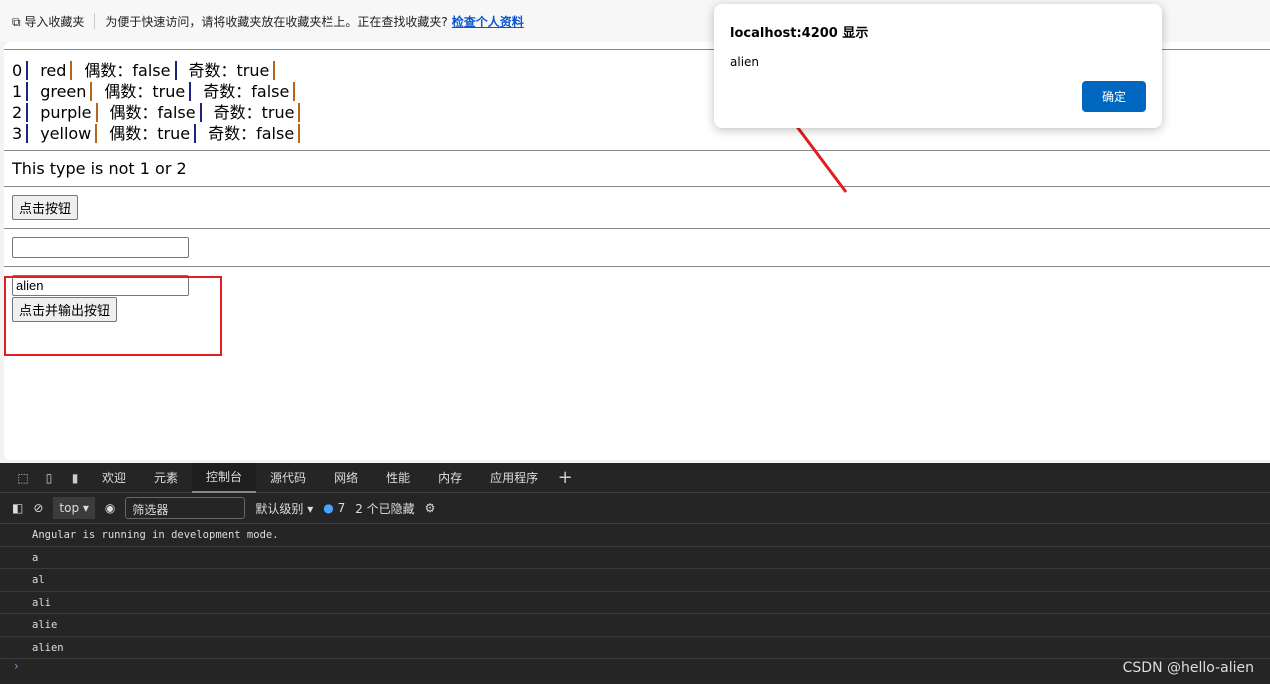  I want to click on import-favorites: ⧉ 导入收藏夹, so click(48, 21).